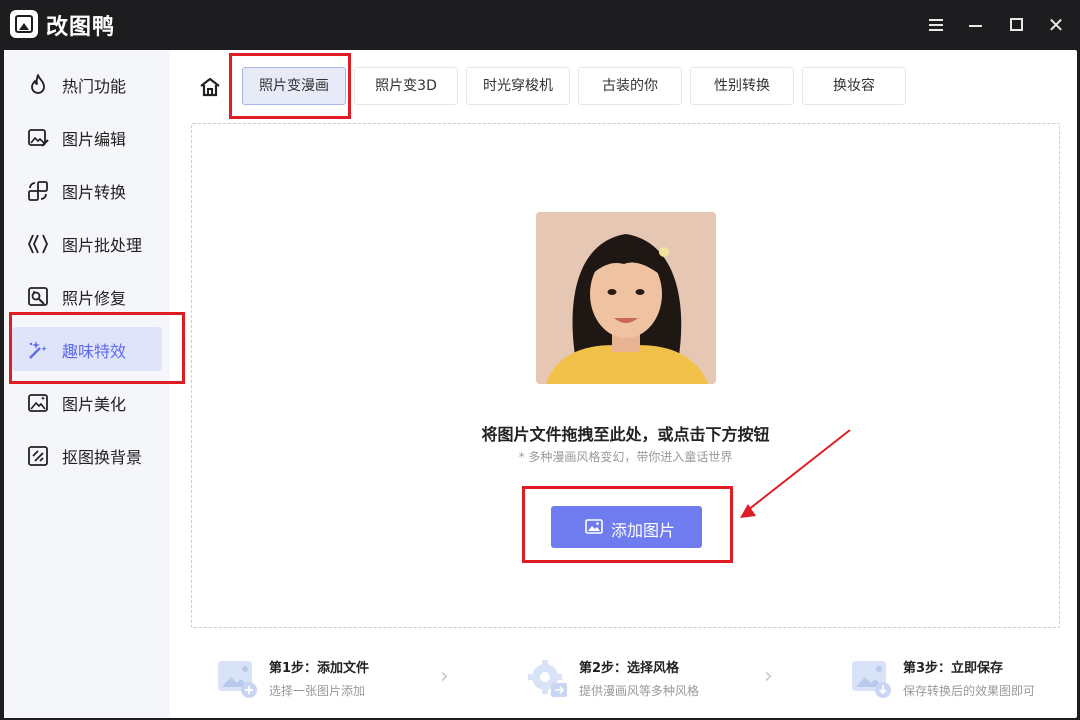 This screenshot has height=720, width=1080. What do you see at coordinates (627, 524) in the screenshot?
I see `annotation-box-button` at bounding box center [627, 524].